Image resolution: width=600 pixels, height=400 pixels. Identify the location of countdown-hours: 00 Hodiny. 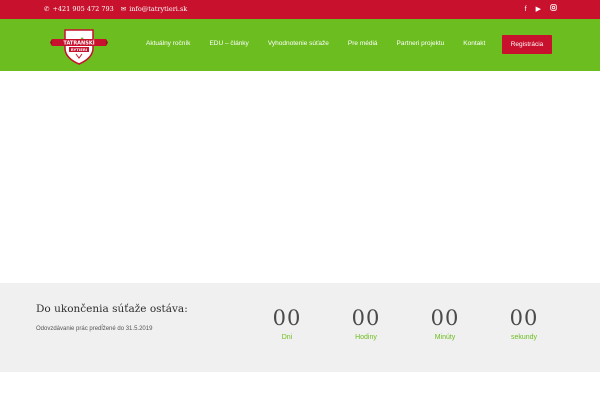
(366, 323).